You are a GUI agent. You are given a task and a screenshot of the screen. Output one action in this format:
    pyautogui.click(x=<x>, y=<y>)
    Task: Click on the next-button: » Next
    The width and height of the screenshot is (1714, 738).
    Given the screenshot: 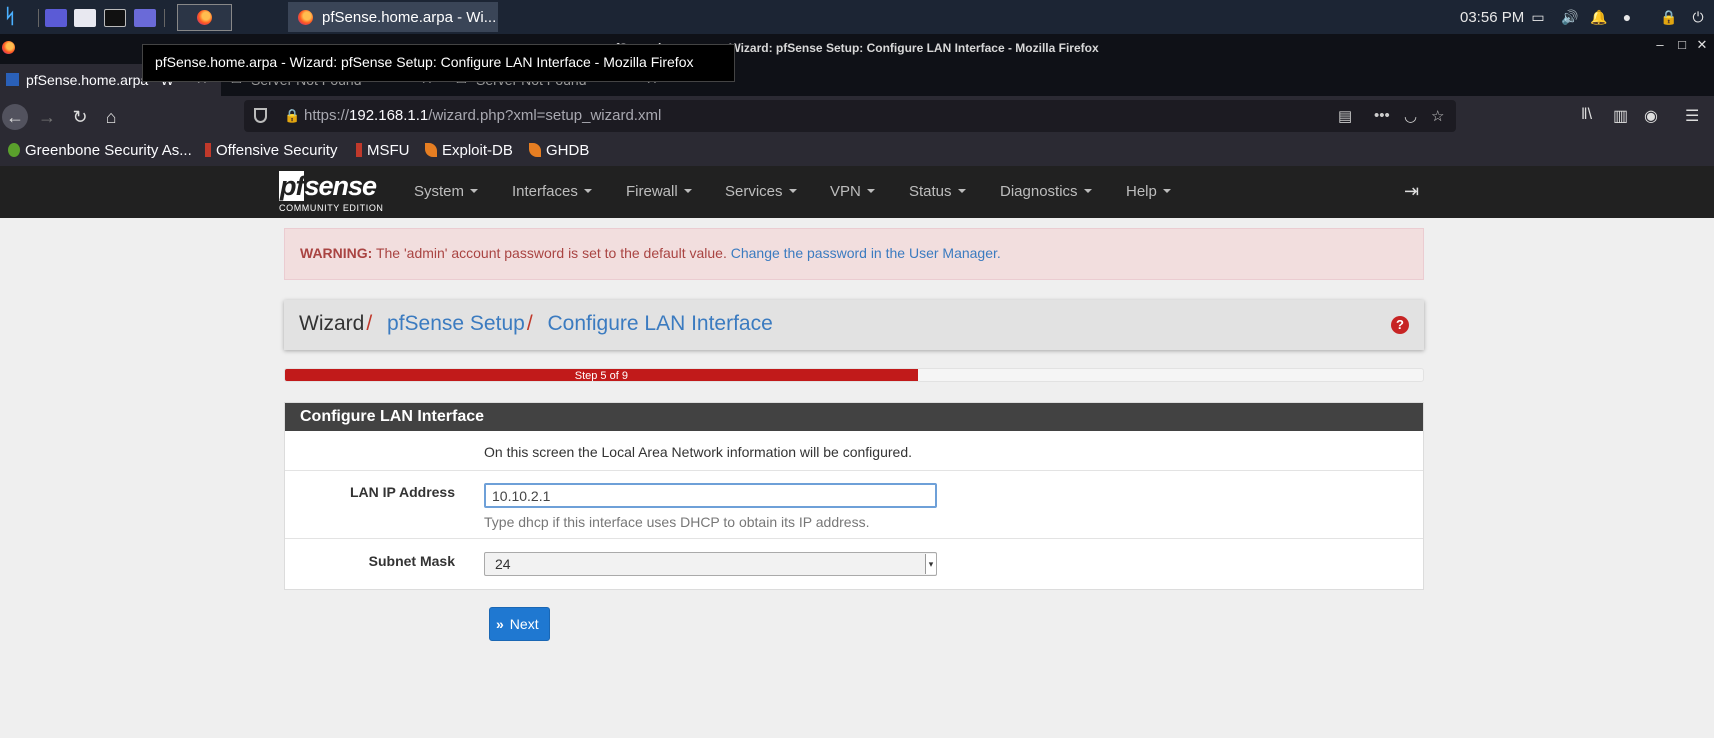 What is the action you would take?
    pyautogui.click(x=519, y=624)
    